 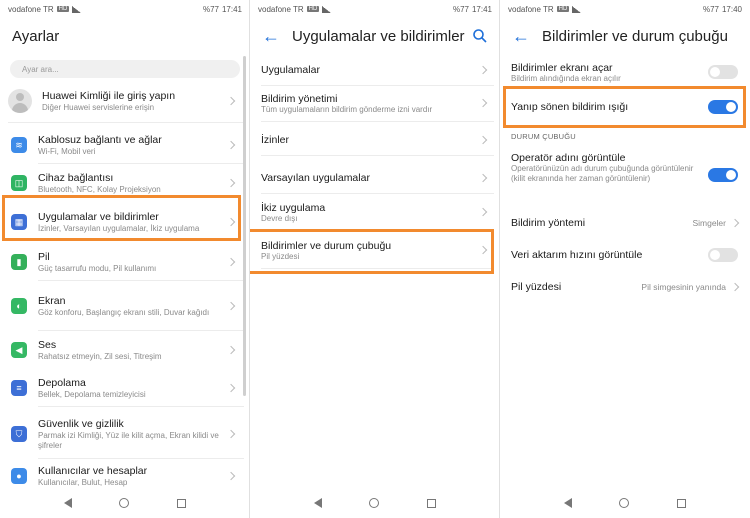 I want to click on setting-title: Operatör adını görüntüle, so click(x=568, y=158).